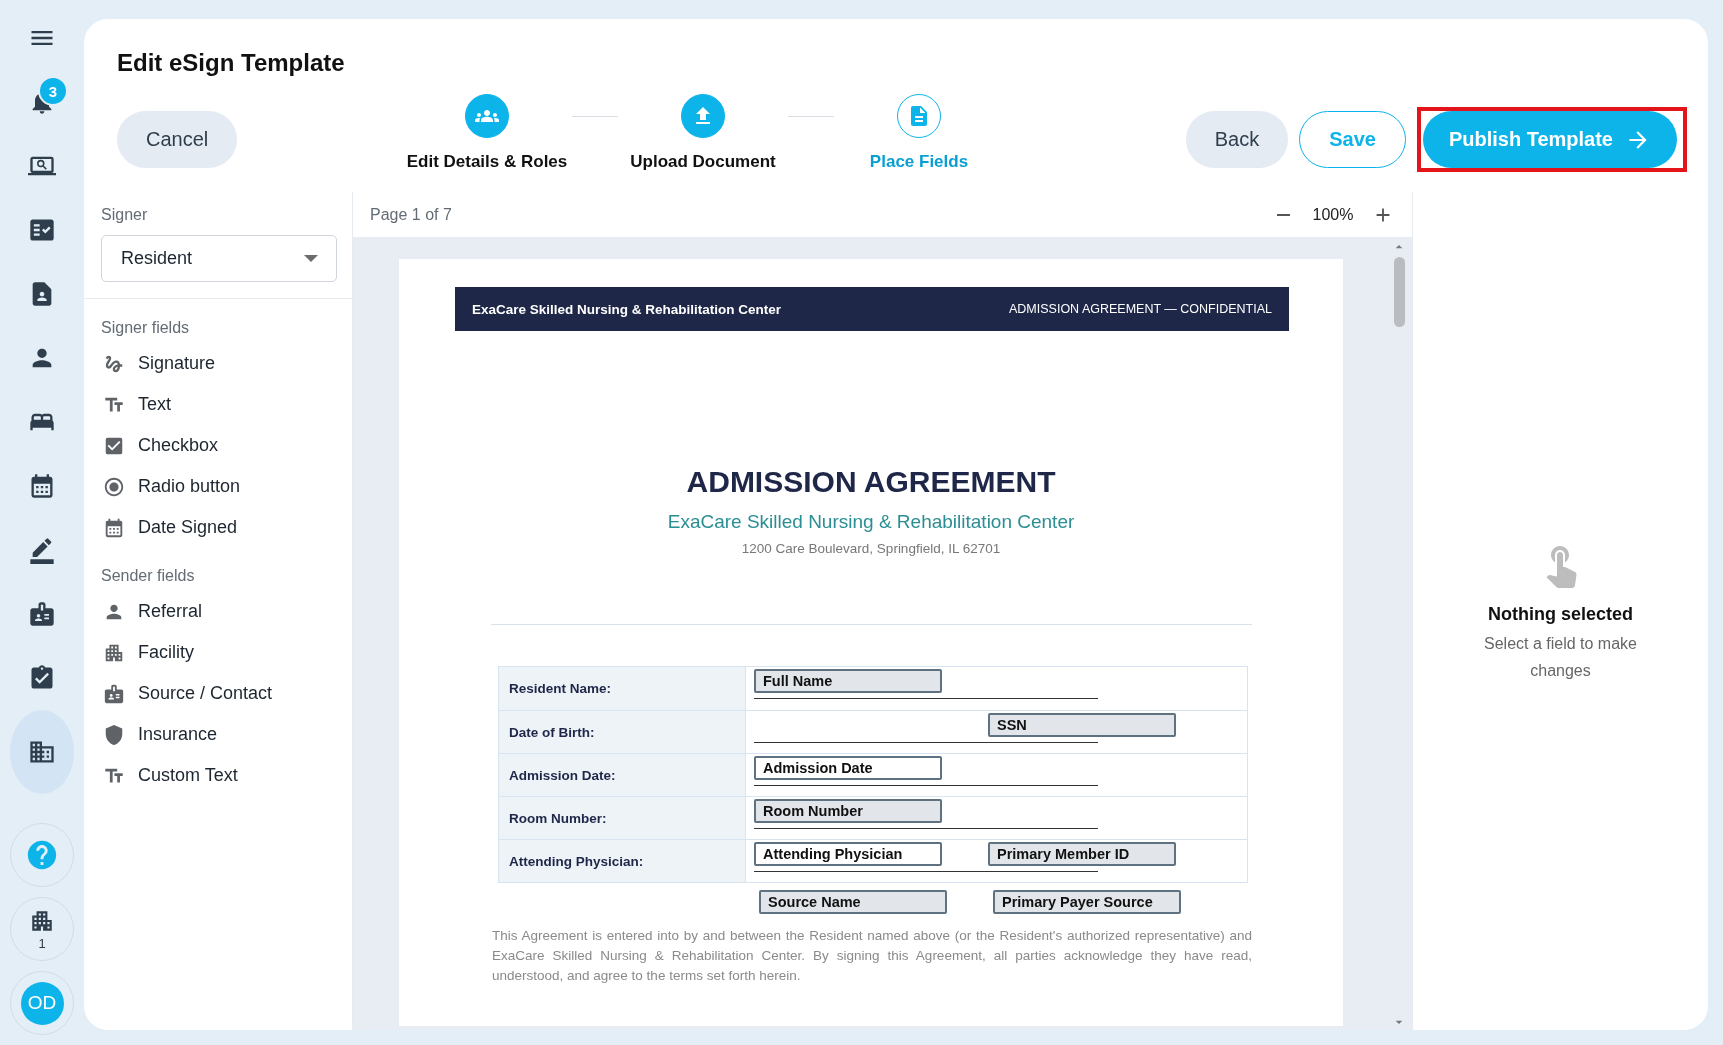 The image size is (1723, 1045). Describe the element at coordinates (853, 902) in the screenshot. I see `field-tag: Source Name` at that location.